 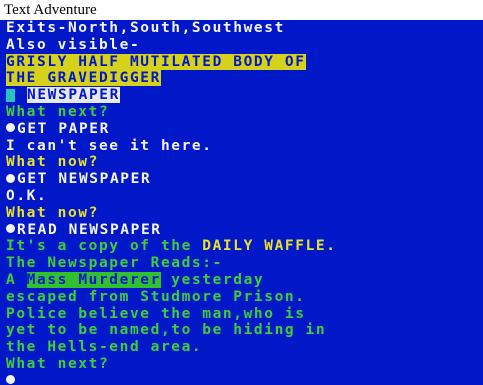 What do you see at coordinates (269, 246) in the screenshot?
I see `newspaper-title: DAILY WAFFLE.` at bounding box center [269, 246].